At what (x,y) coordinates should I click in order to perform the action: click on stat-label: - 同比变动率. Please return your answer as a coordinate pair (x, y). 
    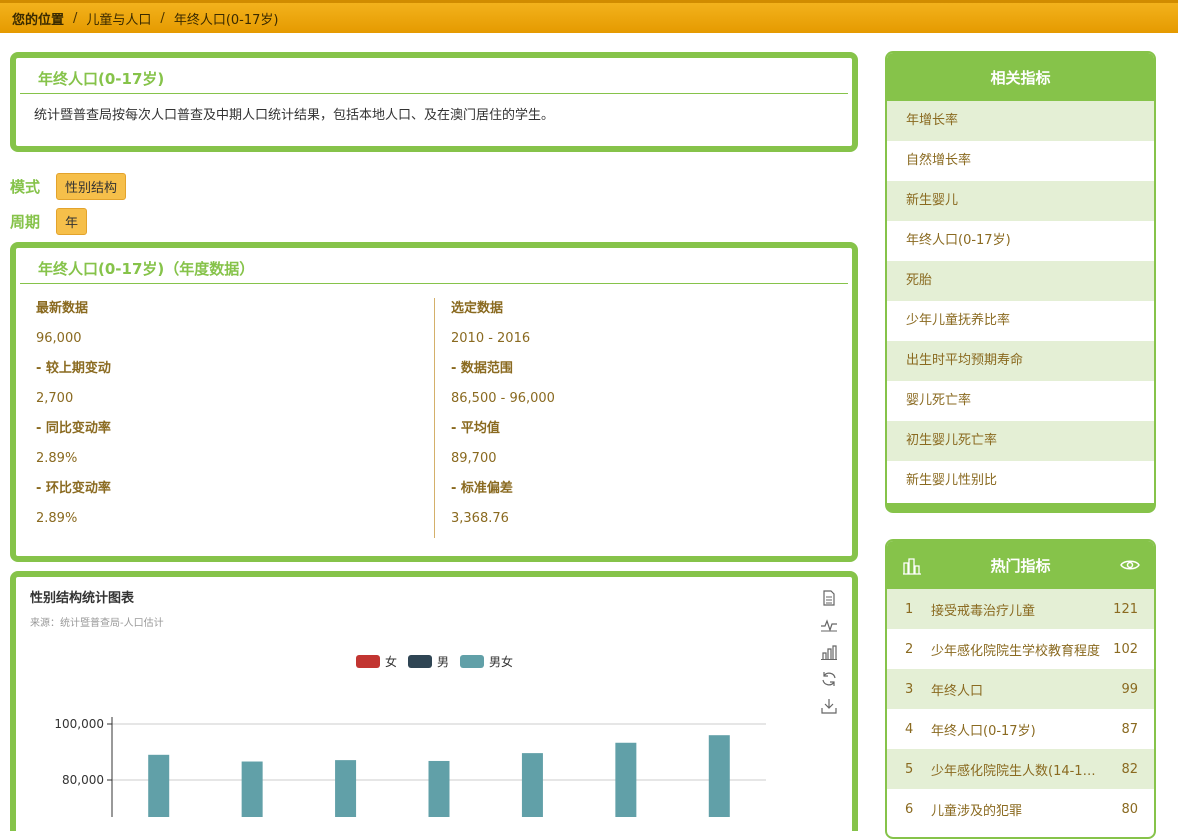
    Looking at the image, I should click on (73, 428).